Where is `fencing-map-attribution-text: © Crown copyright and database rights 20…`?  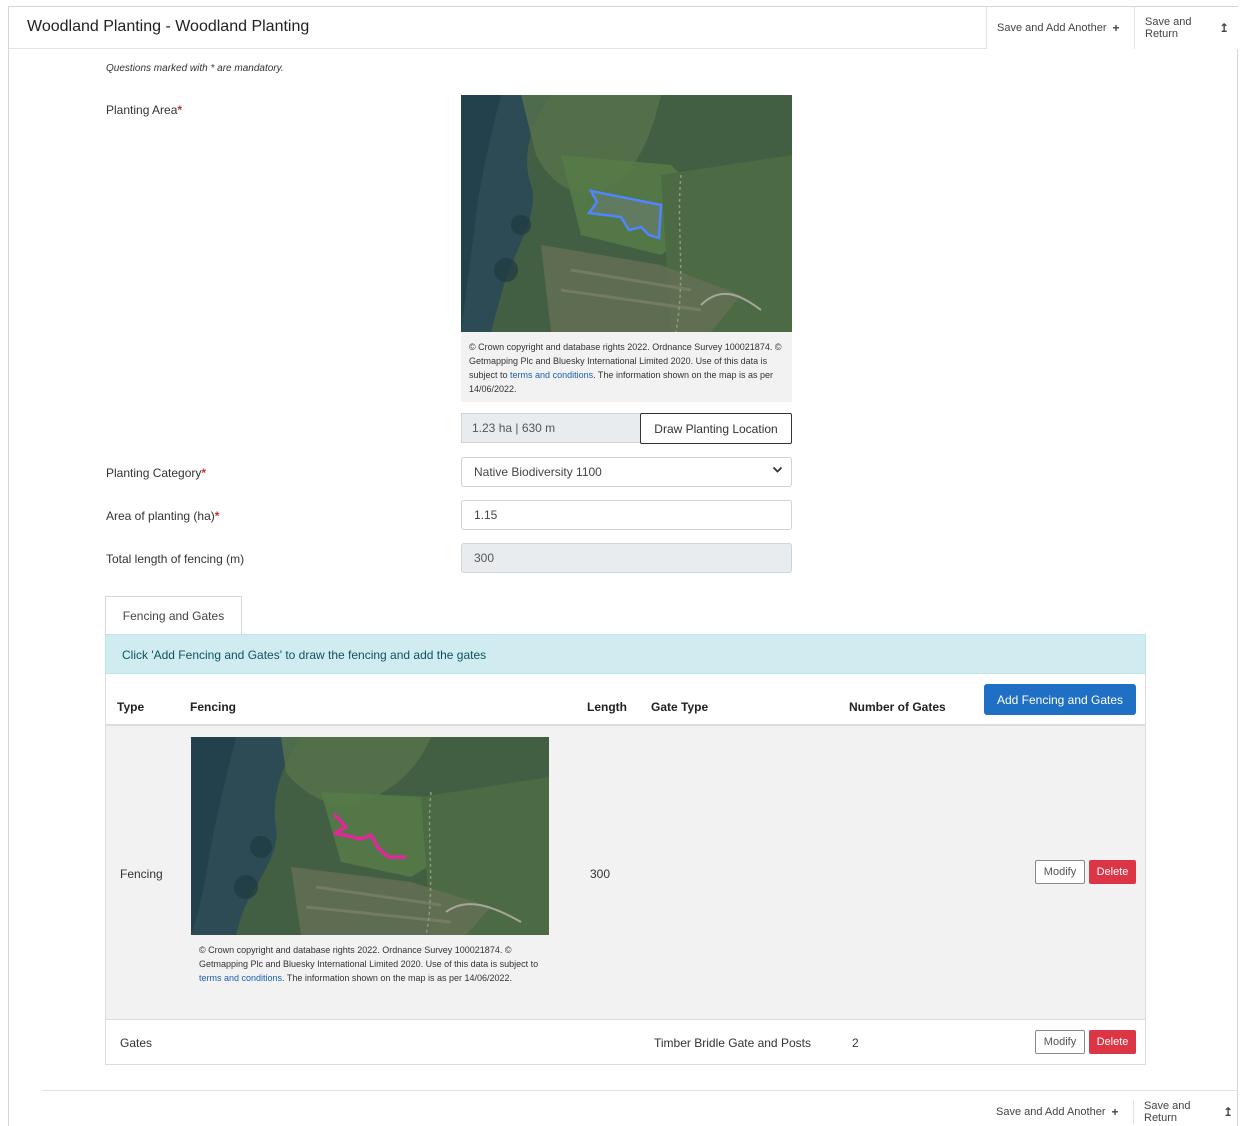 fencing-map-attribution-text: © Crown copyright and database rights 20… is located at coordinates (369, 957).